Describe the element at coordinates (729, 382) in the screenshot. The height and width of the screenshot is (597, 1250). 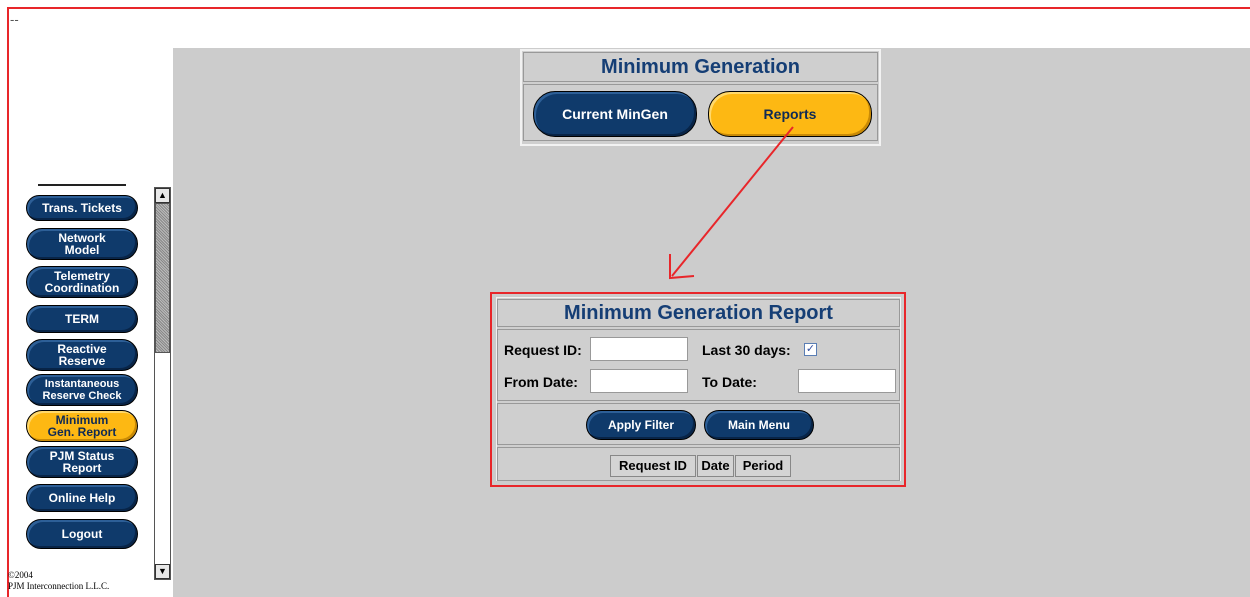
I see `to-date-label: To Date:` at that location.